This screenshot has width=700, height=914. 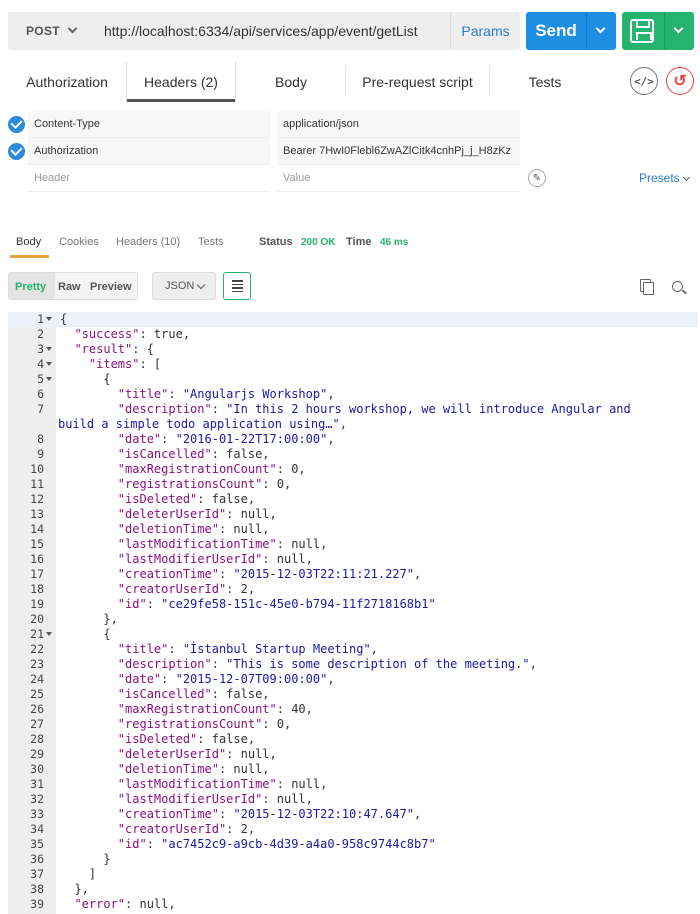 I want to click on presets-dropdown: Presets, so click(x=664, y=178).